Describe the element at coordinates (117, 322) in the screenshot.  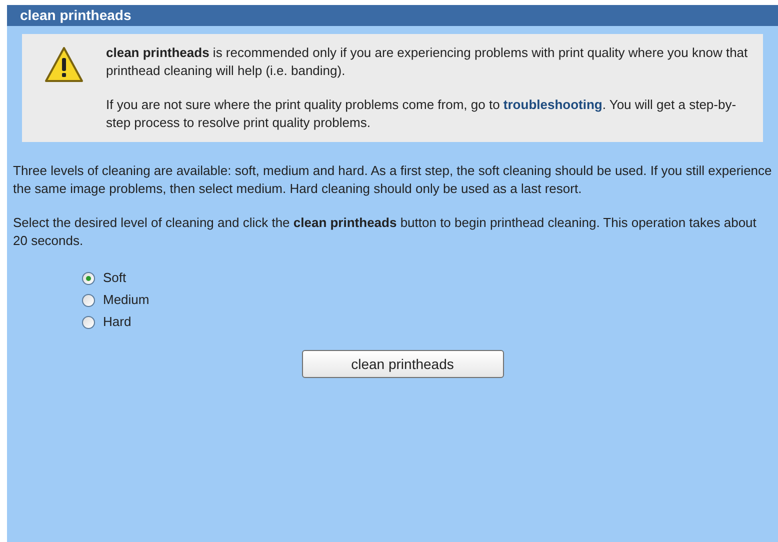
I see `radio-label: Hard` at that location.